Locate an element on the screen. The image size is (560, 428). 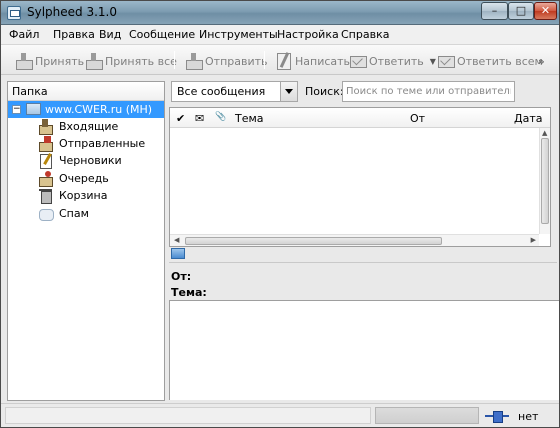
menu-message: Сообщение is located at coordinates (162, 34).